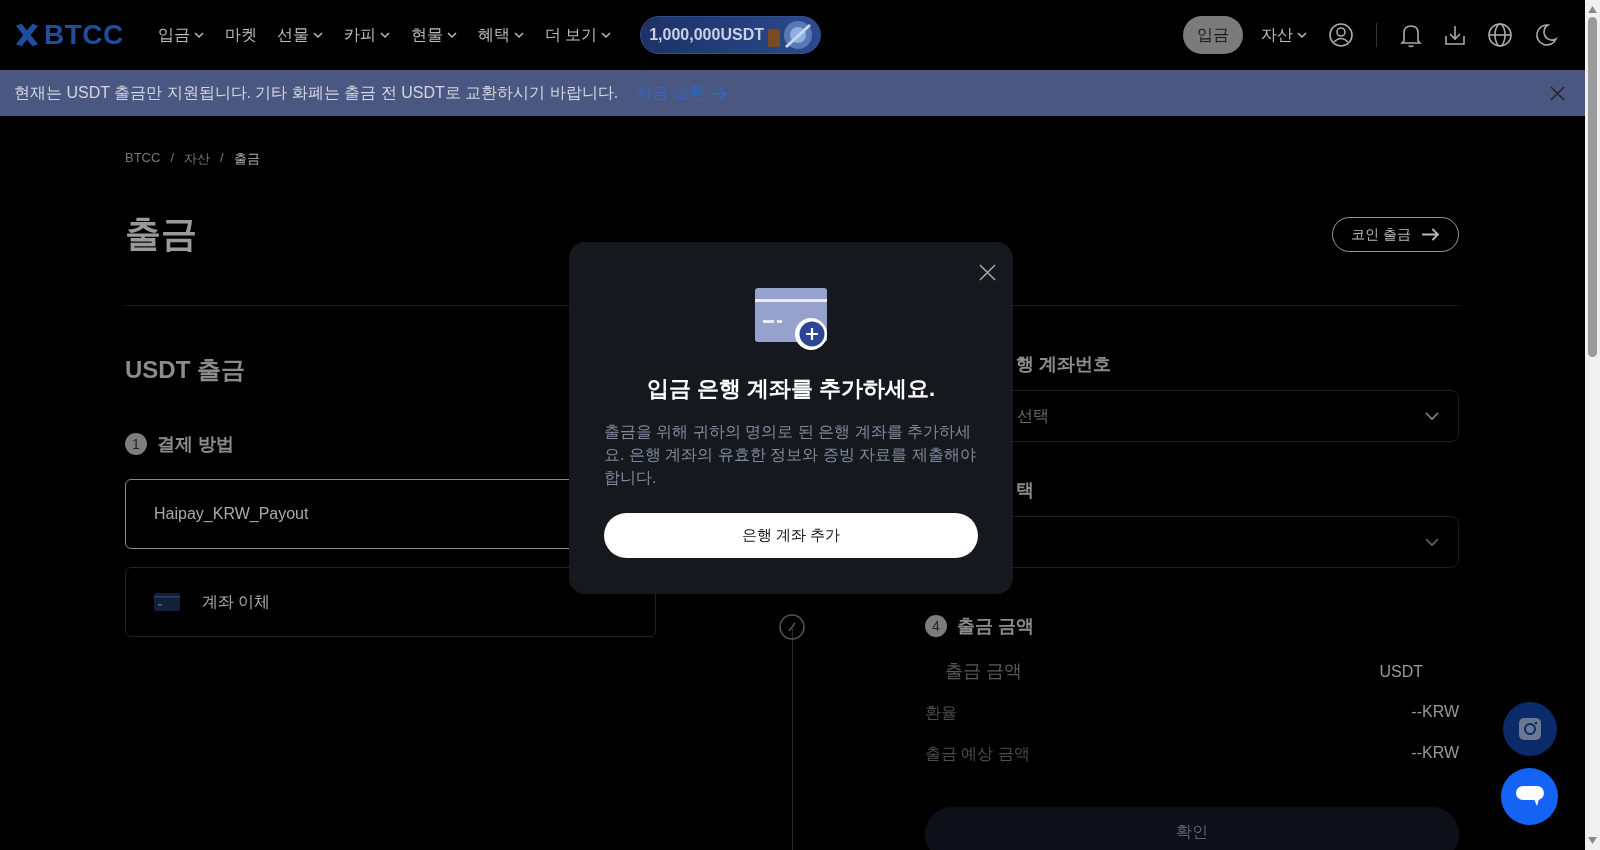 The height and width of the screenshot is (850, 1600). Describe the element at coordinates (1546, 35) in the screenshot. I see `moon-icon` at that location.